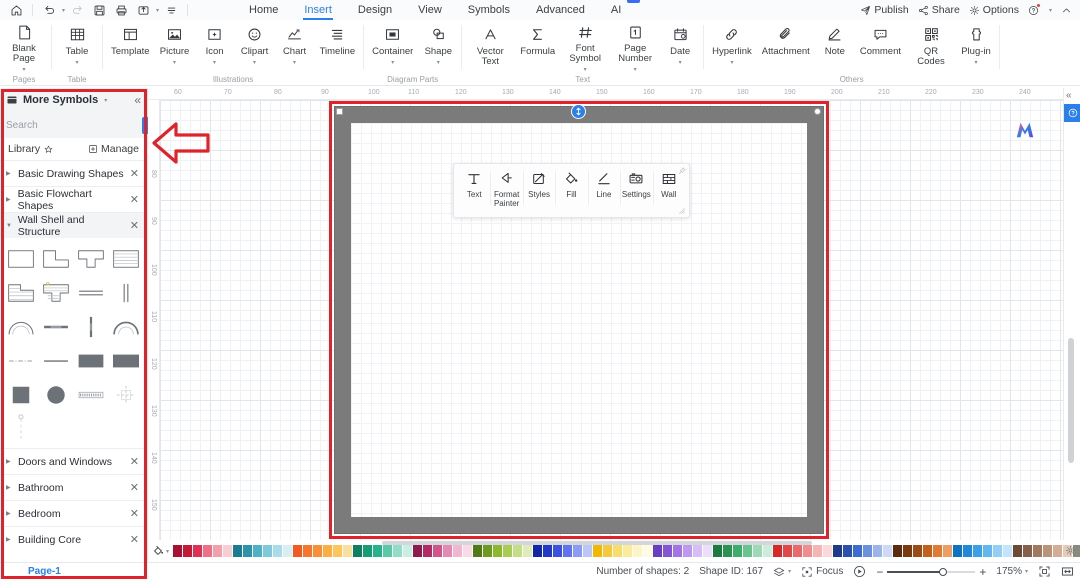 This screenshot has width=1080, height=580. I want to click on attachment-button: Attachment, so click(786, 46).